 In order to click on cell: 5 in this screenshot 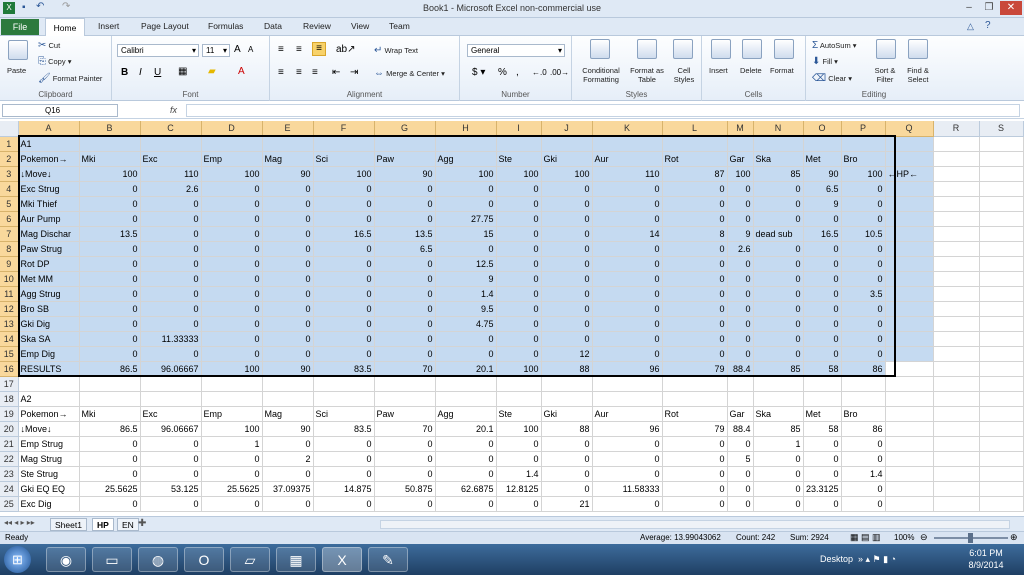, I will do `click(740, 459)`.